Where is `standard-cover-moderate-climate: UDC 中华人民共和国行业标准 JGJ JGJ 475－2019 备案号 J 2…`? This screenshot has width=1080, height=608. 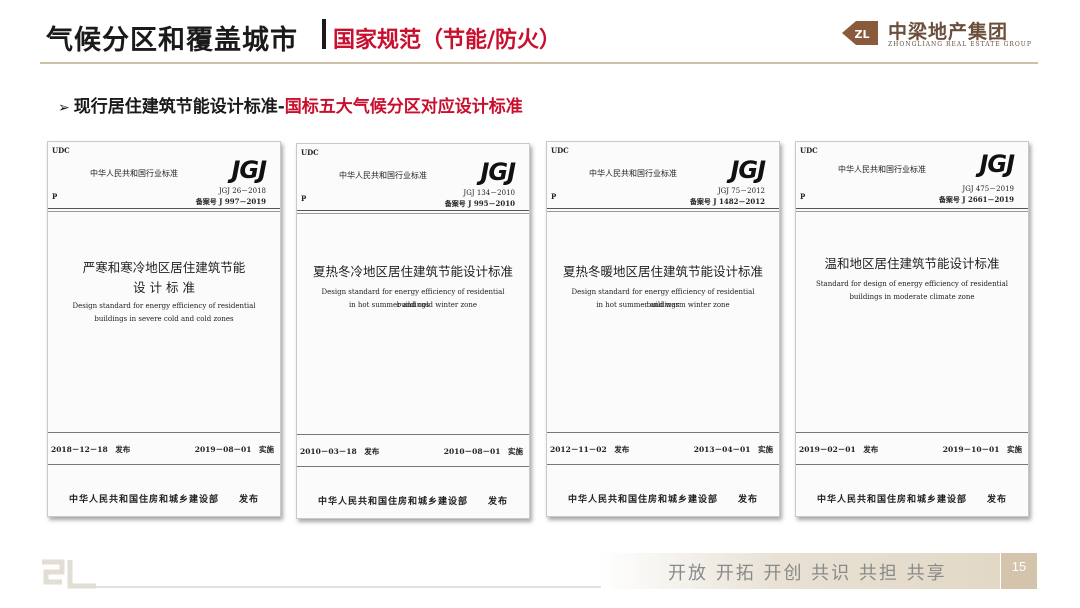
standard-cover-moderate-climate: UDC 中华人民共和国行业标准 JGJ JGJ 475－2019 备案号 J 2… is located at coordinates (912, 329).